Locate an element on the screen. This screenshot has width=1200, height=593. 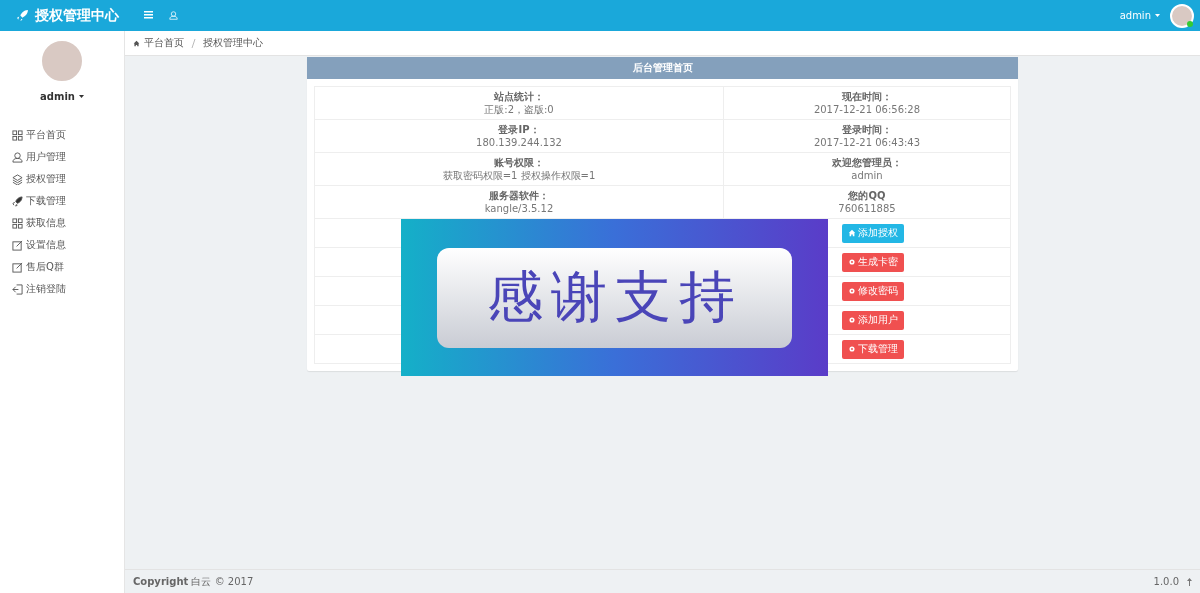
info-value: kangle/3.5.12 is located at coordinates (519, 208).